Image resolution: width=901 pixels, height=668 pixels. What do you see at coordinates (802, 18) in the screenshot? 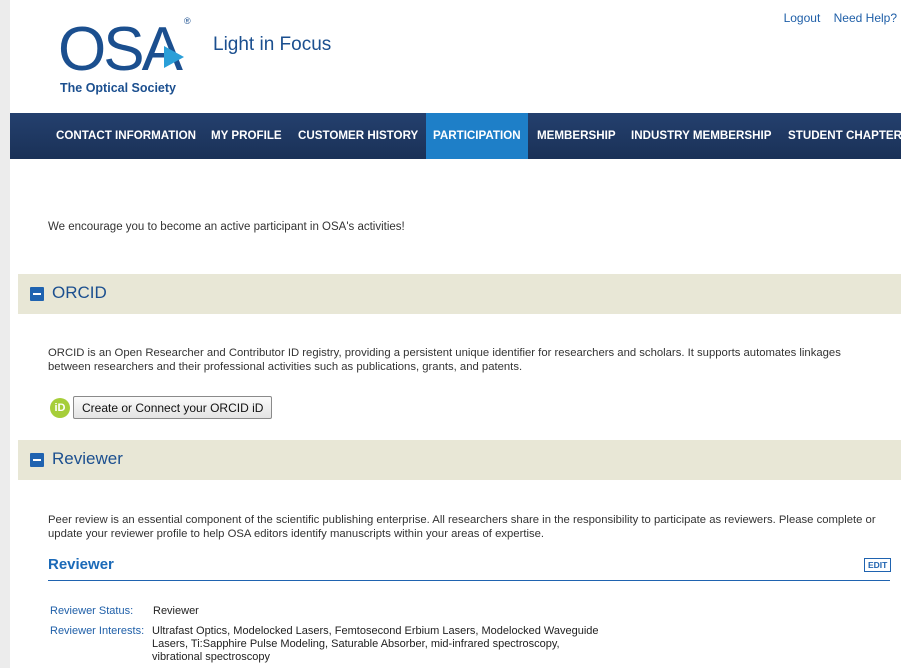
I see `logout-link: Logout` at bounding box center [802, 18].